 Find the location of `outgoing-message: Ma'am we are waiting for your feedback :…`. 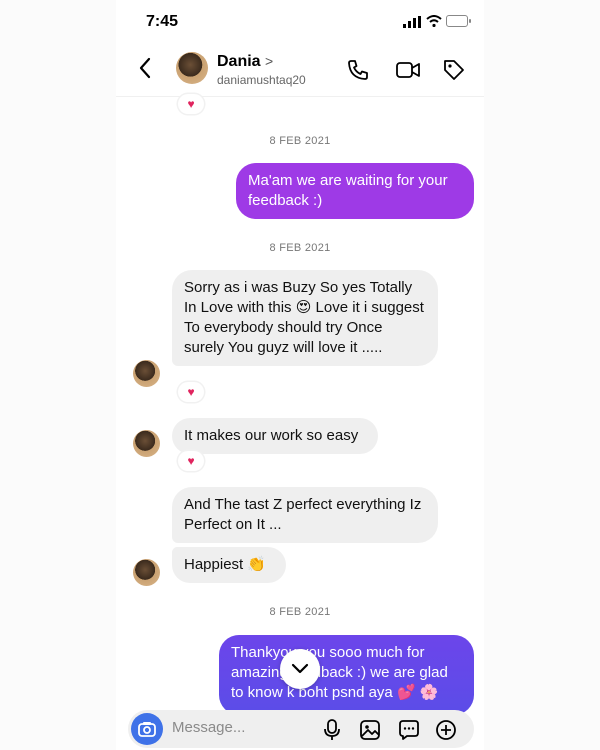

outgoing-message: Ma'am we are waiting for your feedback :… is located at coordinates (355, 191).